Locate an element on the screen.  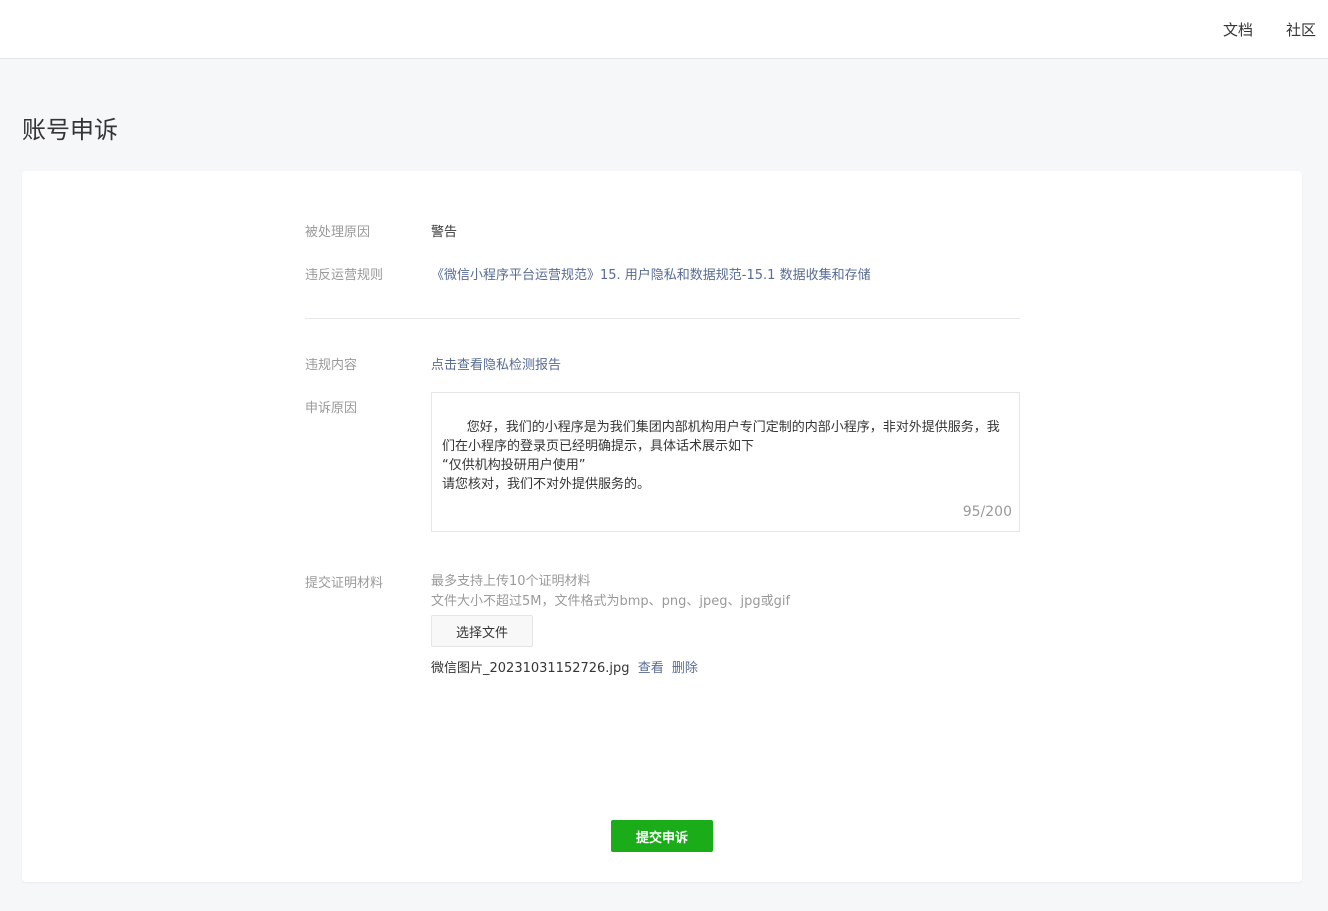
violation-content-row: 违规内容 点击查看隐私检测报告 is located at coordinates (433, 366).